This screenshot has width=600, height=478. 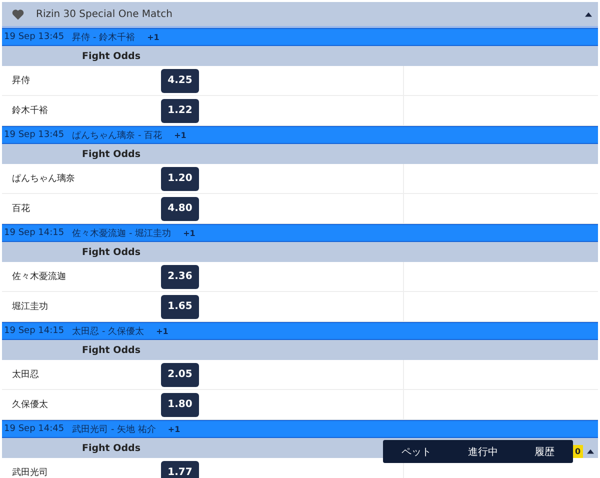 I want to click on match-bar: 19 Sep 14:15 佐々木憂流迦 - 堀江圭功 +1, so click(x=300, y=233).